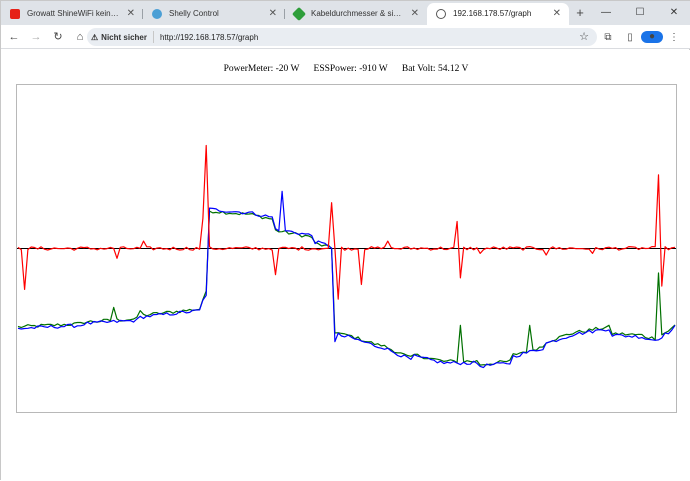 The width and height of the screenshot is (690, 481). Describe the element at coordinates (580, 14) in the screenshot. I see `new-tab-button: +` at that location.